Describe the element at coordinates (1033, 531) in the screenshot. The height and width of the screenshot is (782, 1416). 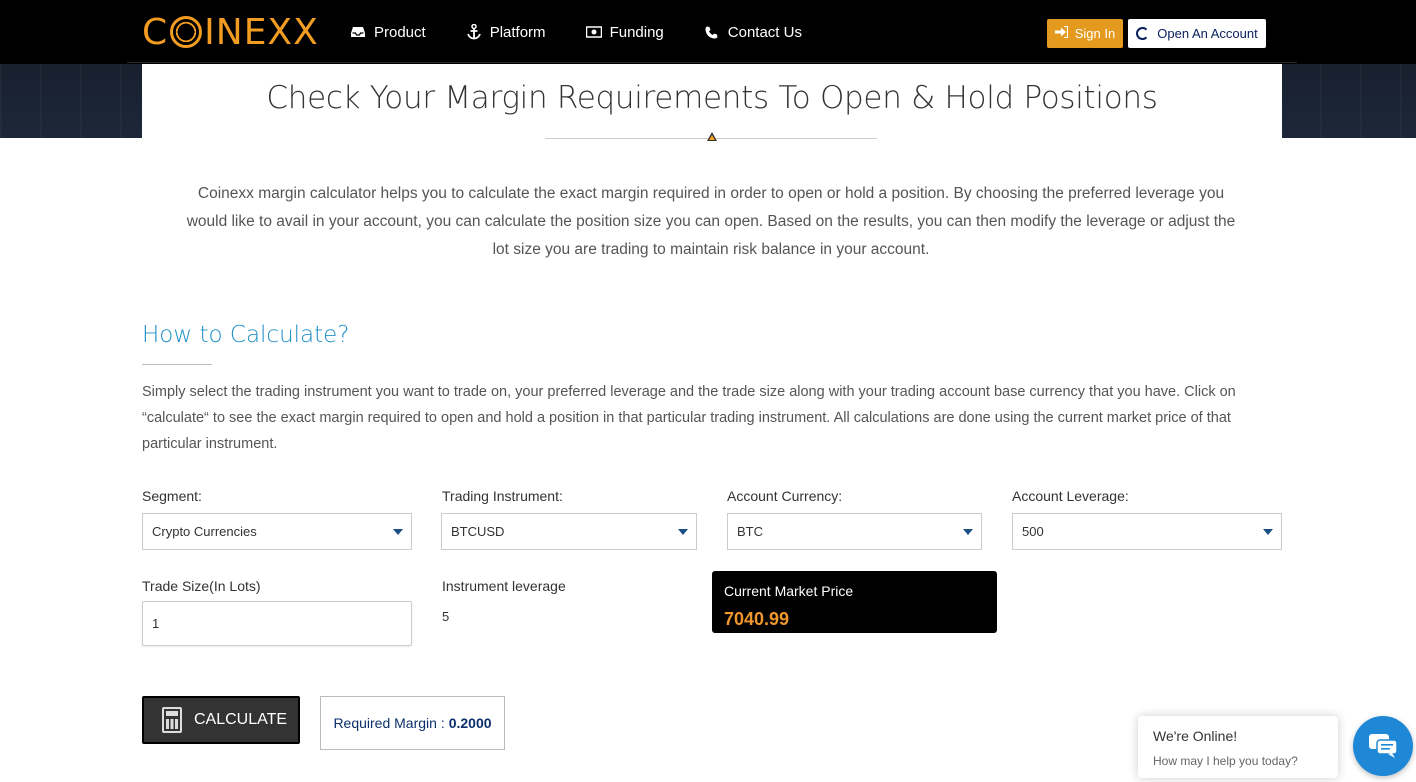
I see `leverage-value: 500` at that location.